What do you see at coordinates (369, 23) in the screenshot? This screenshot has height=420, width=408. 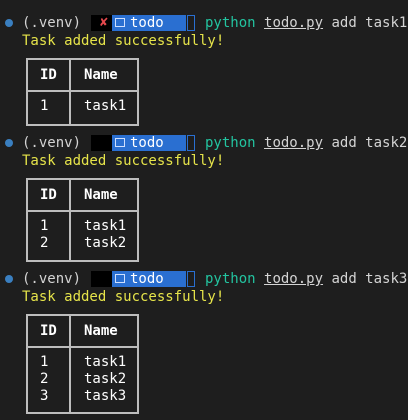 I see `command-args: add task1` at bounding box center [369, 23].